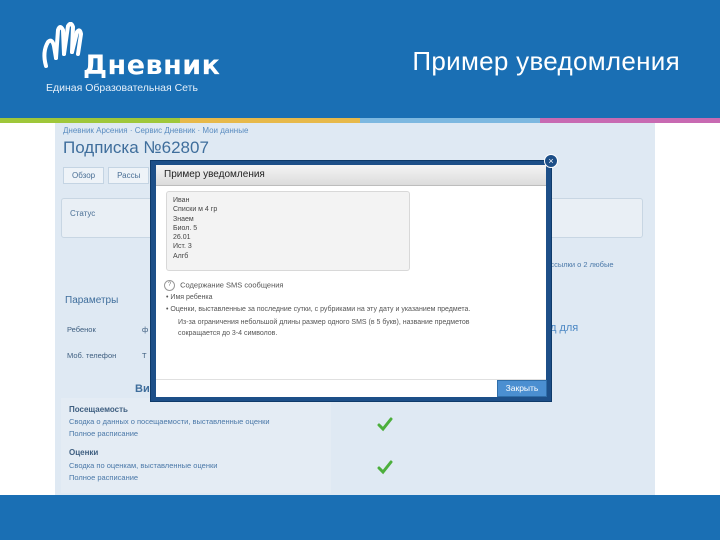  I want to click on sms-line: 26.01, so click(182, 238).